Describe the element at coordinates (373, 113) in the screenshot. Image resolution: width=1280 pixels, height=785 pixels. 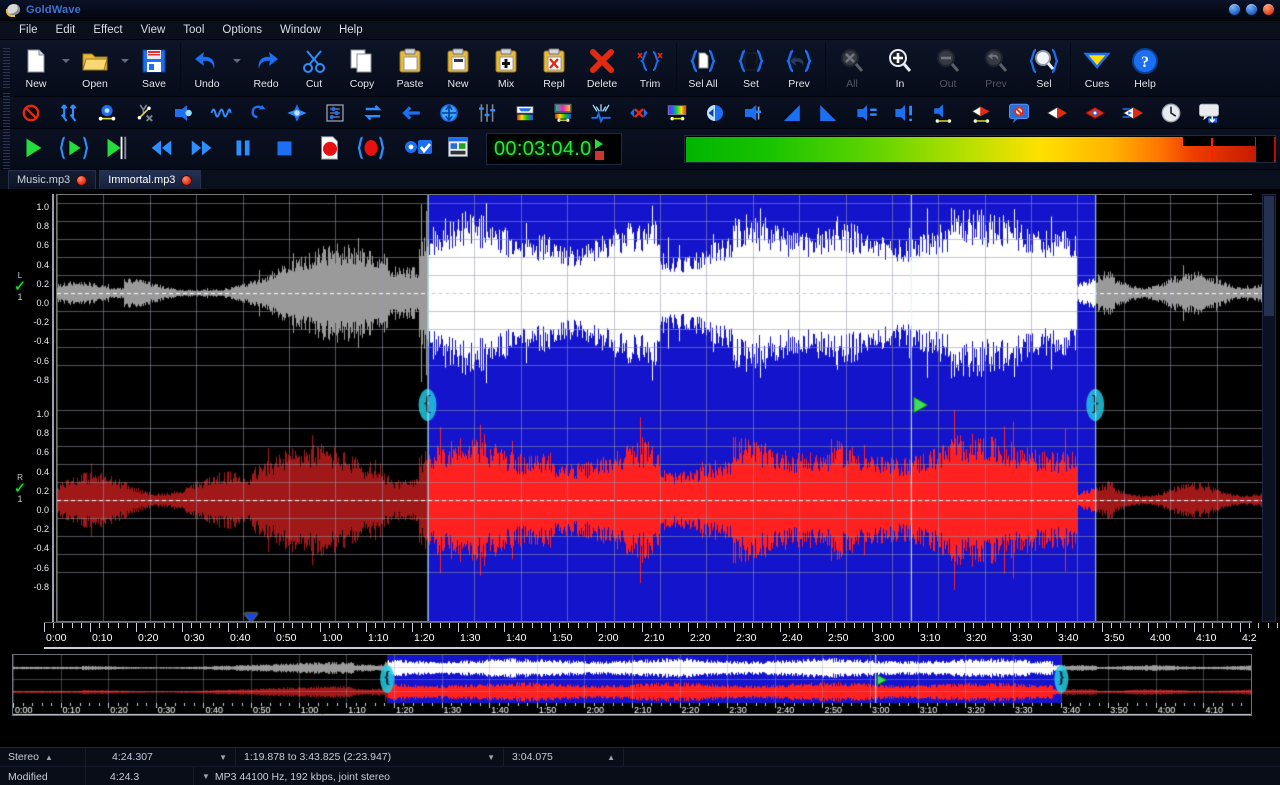
I see `effect-button-exchange-channels` at that location.